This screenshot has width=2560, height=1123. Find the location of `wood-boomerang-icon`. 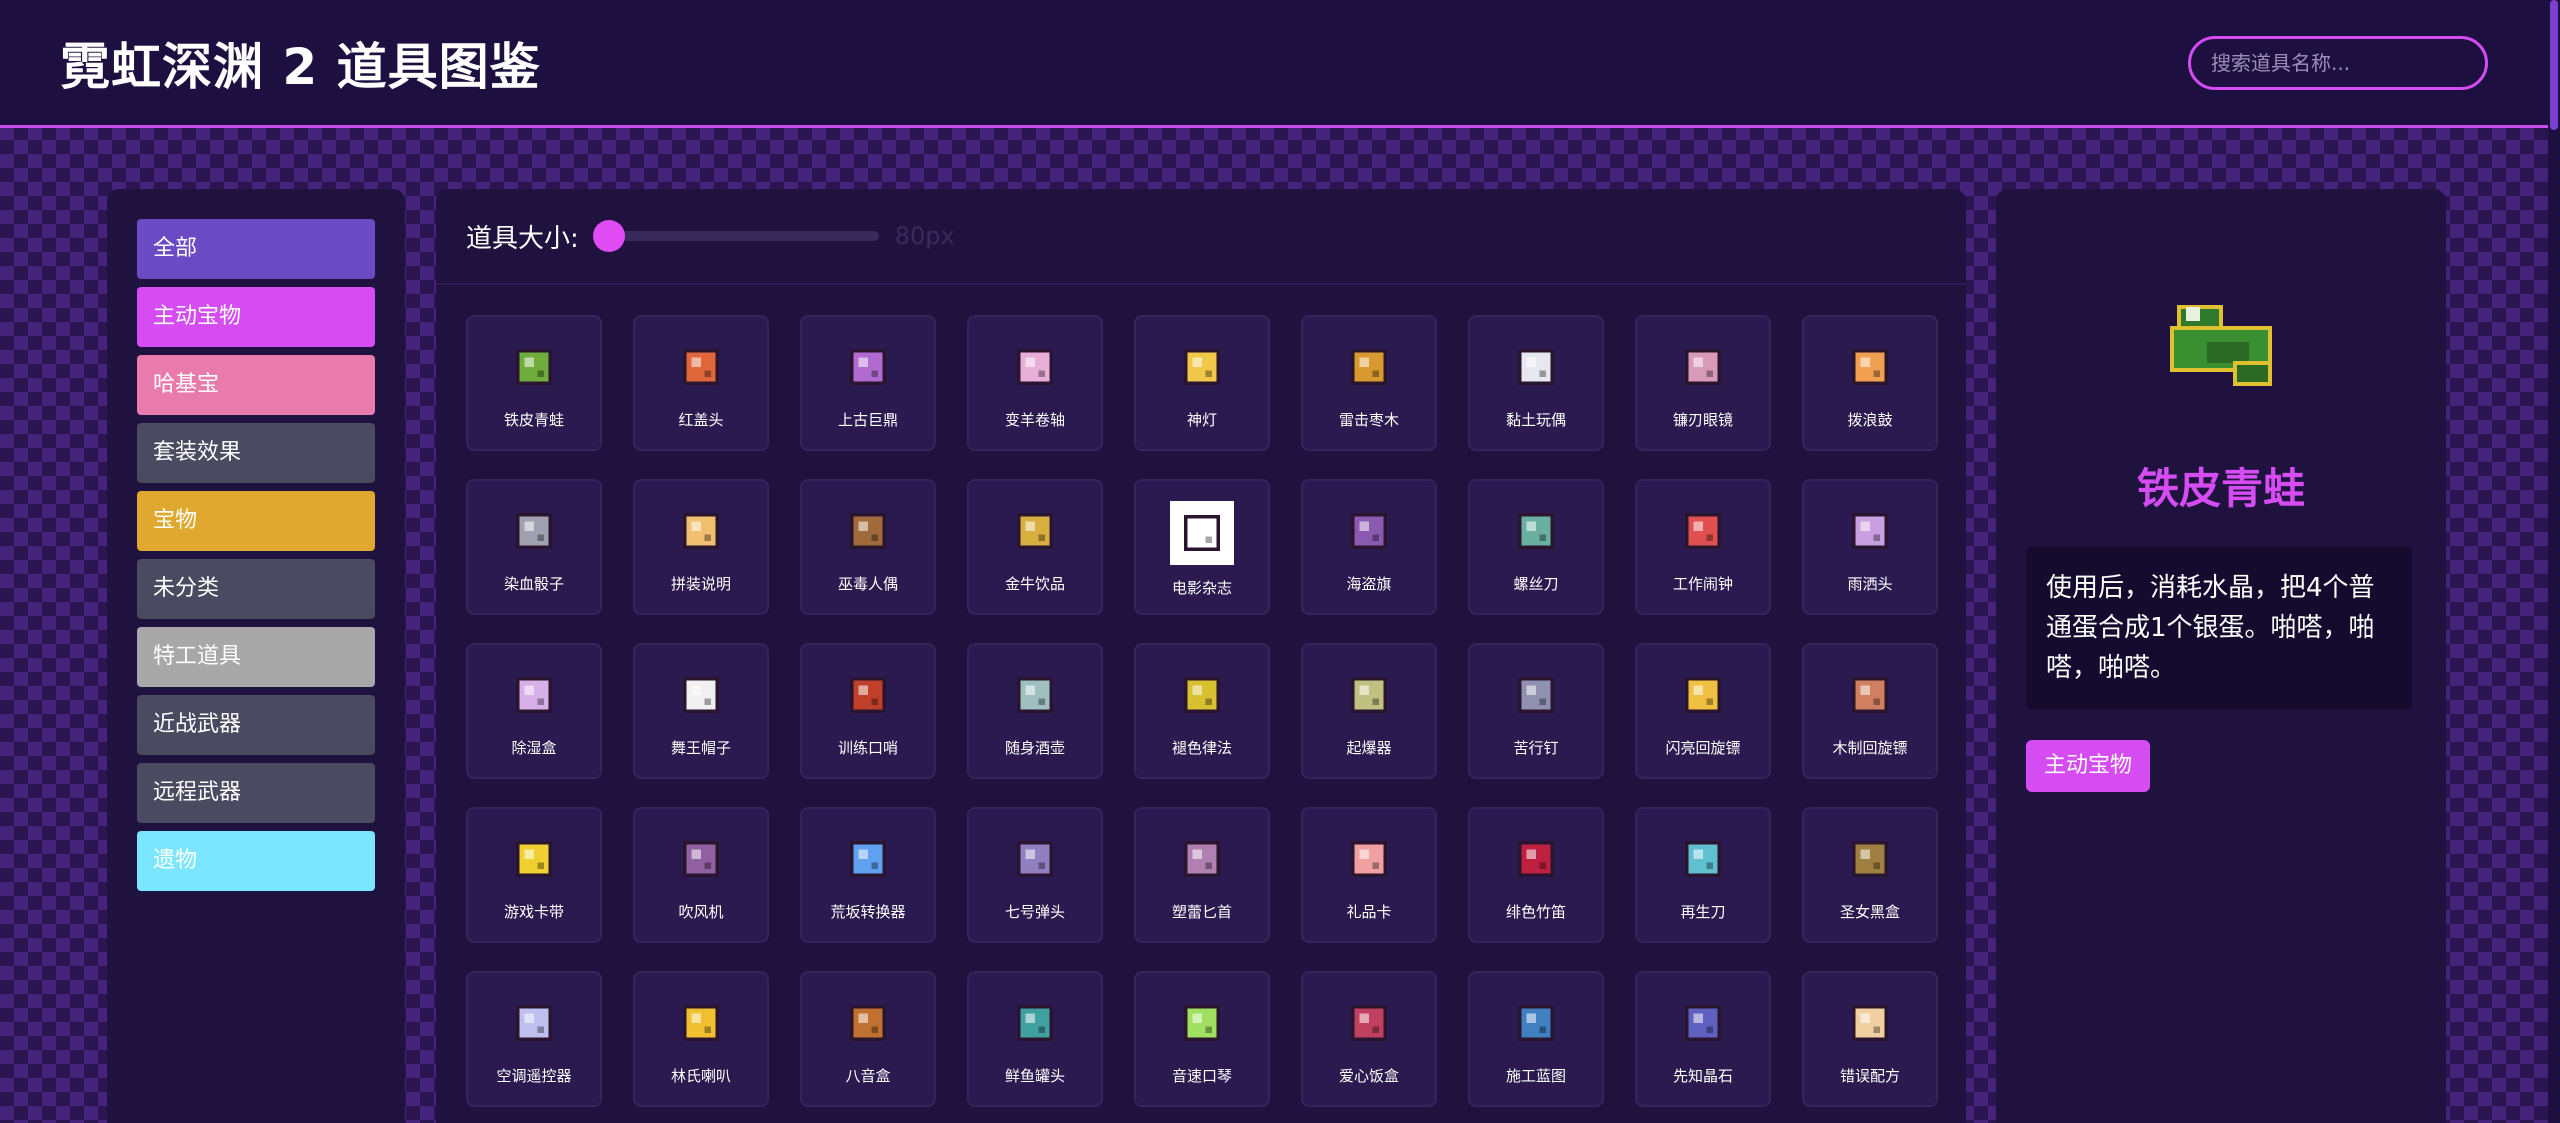

wood-boomerang-icon is located at coordinates (1870, 695).